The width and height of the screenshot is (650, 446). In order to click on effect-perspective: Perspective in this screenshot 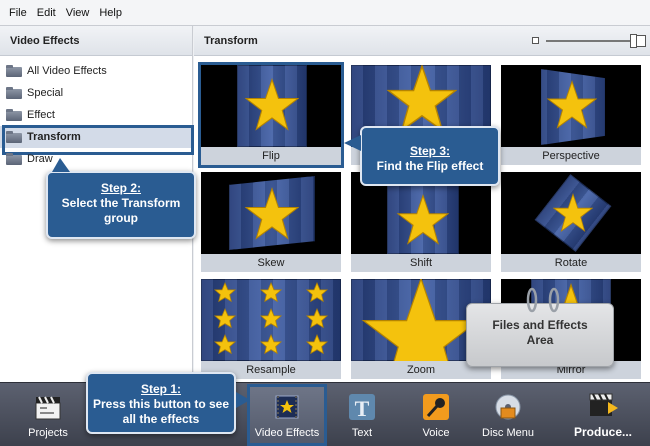, I will do `click(571, 115)`.